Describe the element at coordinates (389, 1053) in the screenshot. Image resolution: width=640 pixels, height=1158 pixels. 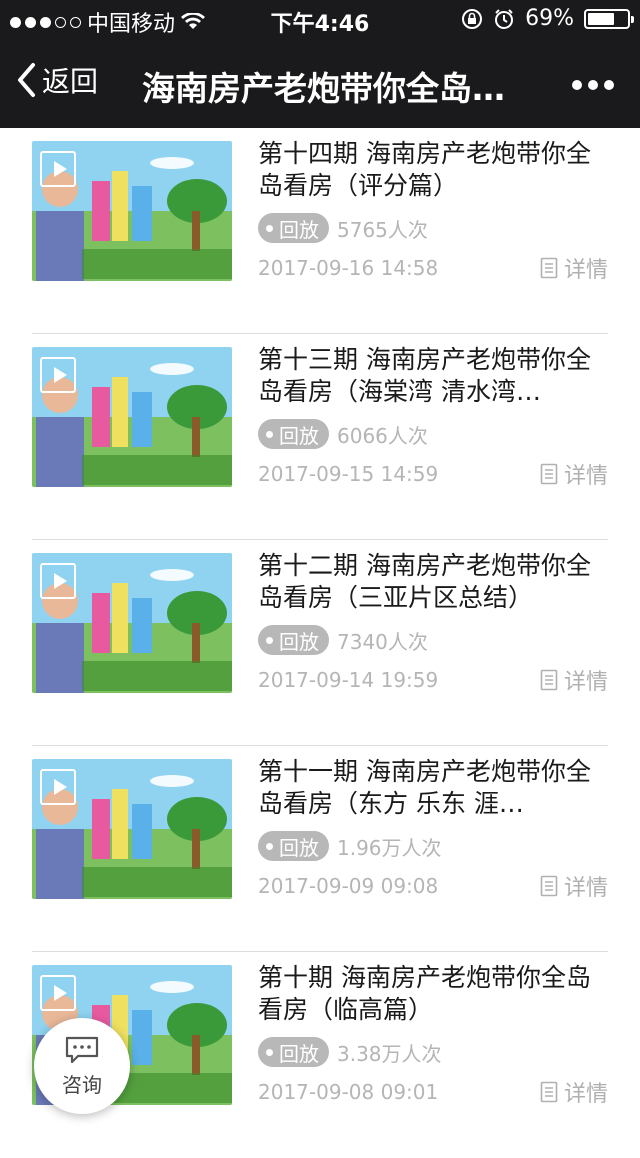
I see `view-count: 3.38万人次` at that location.